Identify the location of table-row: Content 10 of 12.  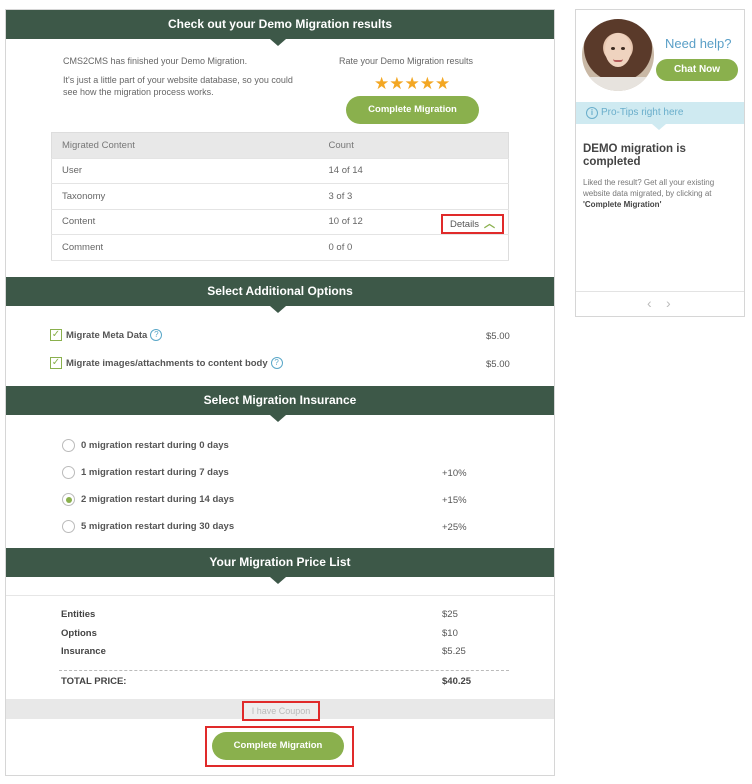
(280, 222).